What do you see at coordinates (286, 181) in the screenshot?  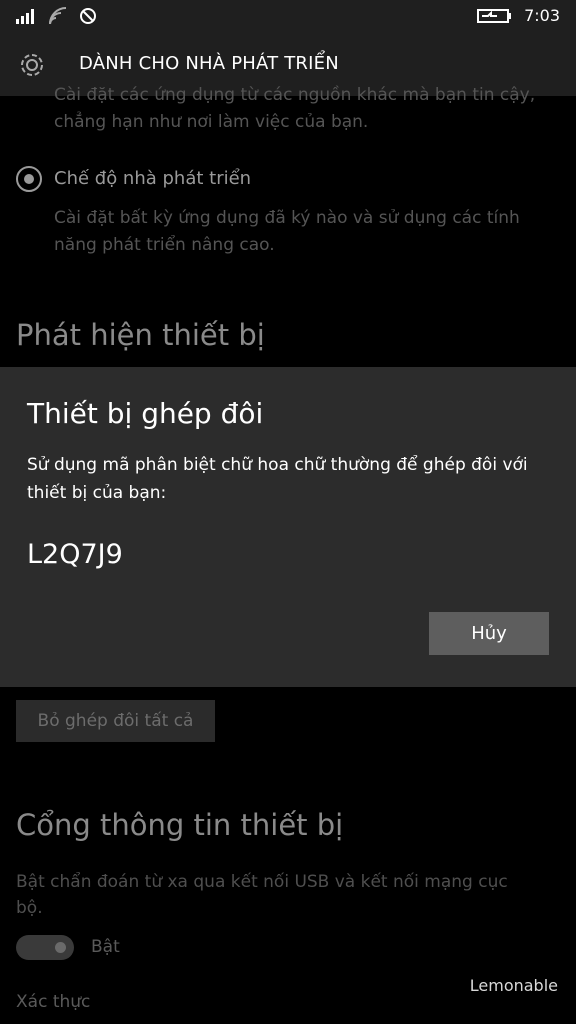 I see `developer-mode-option: Chế độ nhà phát triển` at bounding box center [286, 181].